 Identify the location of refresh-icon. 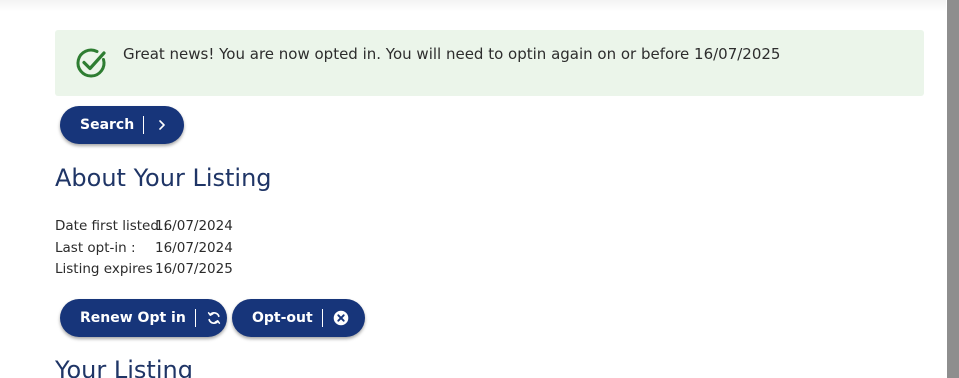
(214, 318).